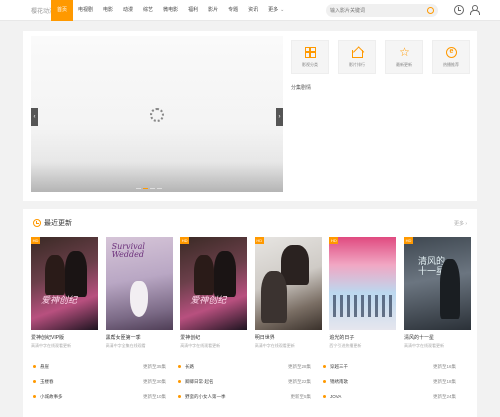  What do you see at coordinates (225, 397) in the screenshot?
I see `episode-name: 野蛮的小女人第一季` at bounding box center [225, 397].